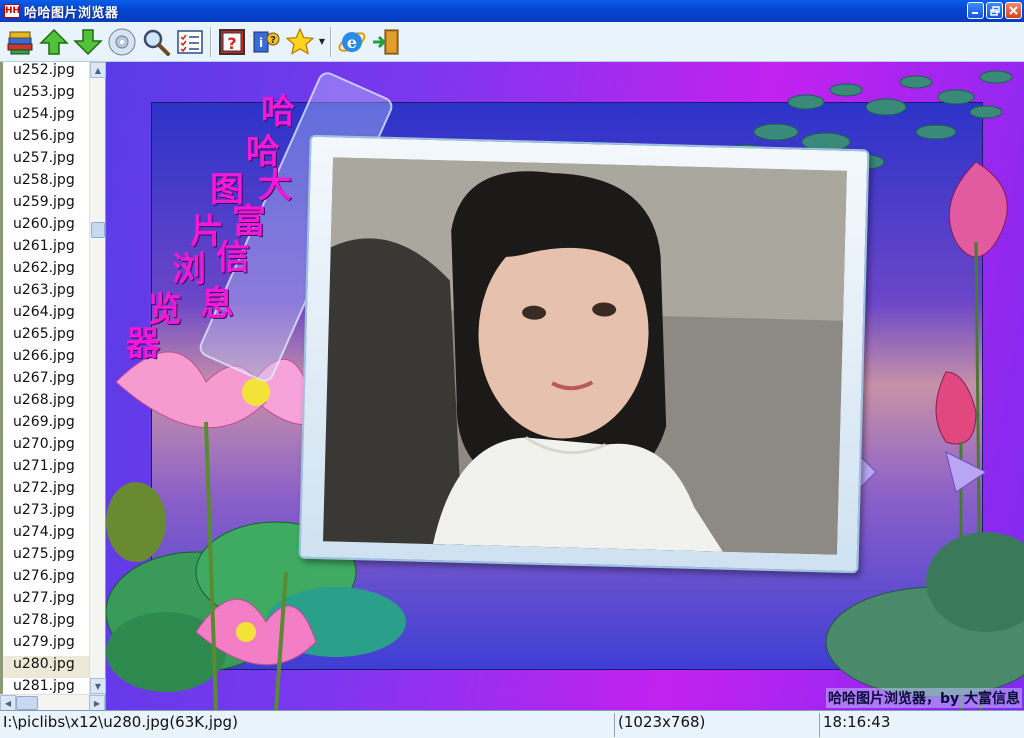 Image resolution: width=1024 pixels, height=738 pixels. What do you see at coordinates (122, 42) in the screenshot?
I see `cd-disc-icon` at bounding box center [122, 42].